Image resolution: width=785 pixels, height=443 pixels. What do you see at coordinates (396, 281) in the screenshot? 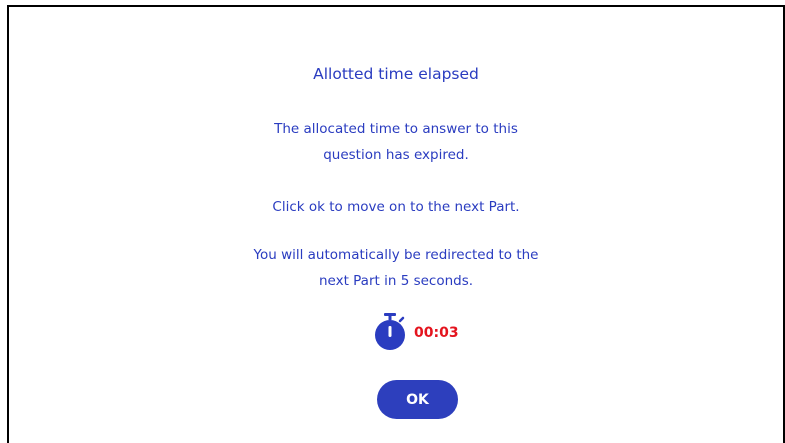
I see `redirect-message-line-2: next Part in 5 seconds.` at bounding box center [396, 281].